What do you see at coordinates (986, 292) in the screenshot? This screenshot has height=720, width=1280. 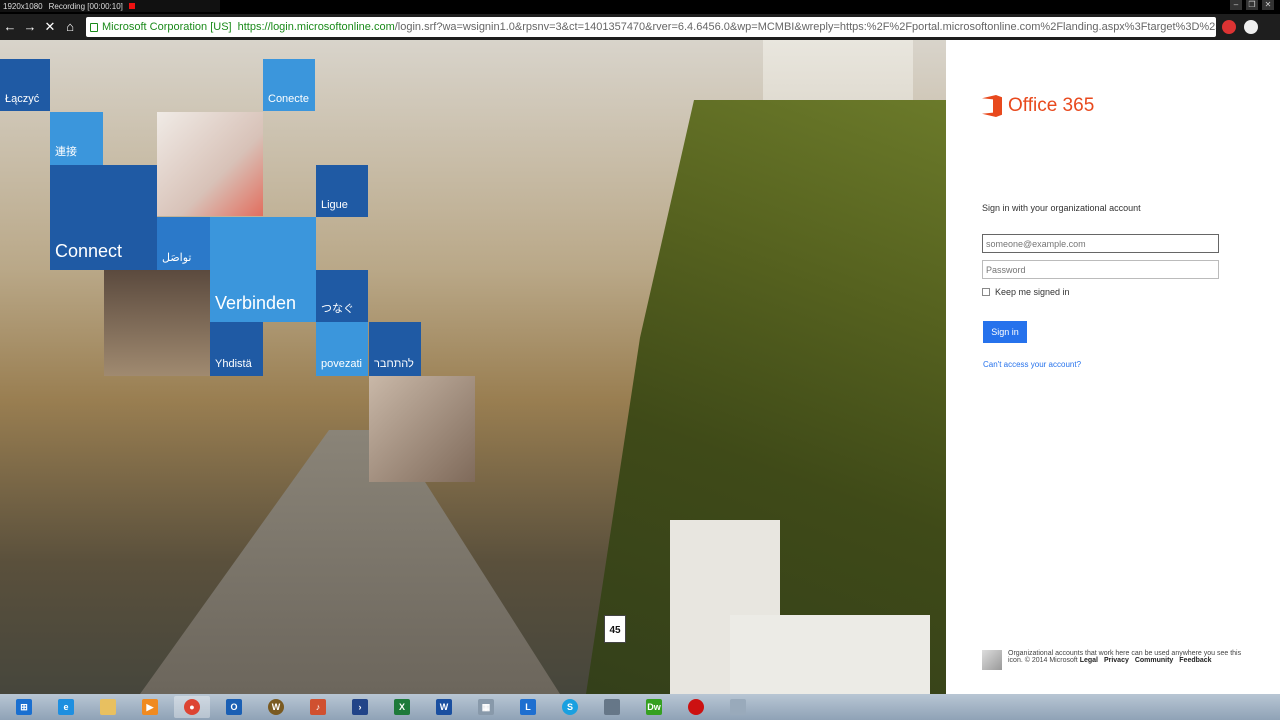 I see `keep-signed-in-checkbox` at bounding box center [986, 292].